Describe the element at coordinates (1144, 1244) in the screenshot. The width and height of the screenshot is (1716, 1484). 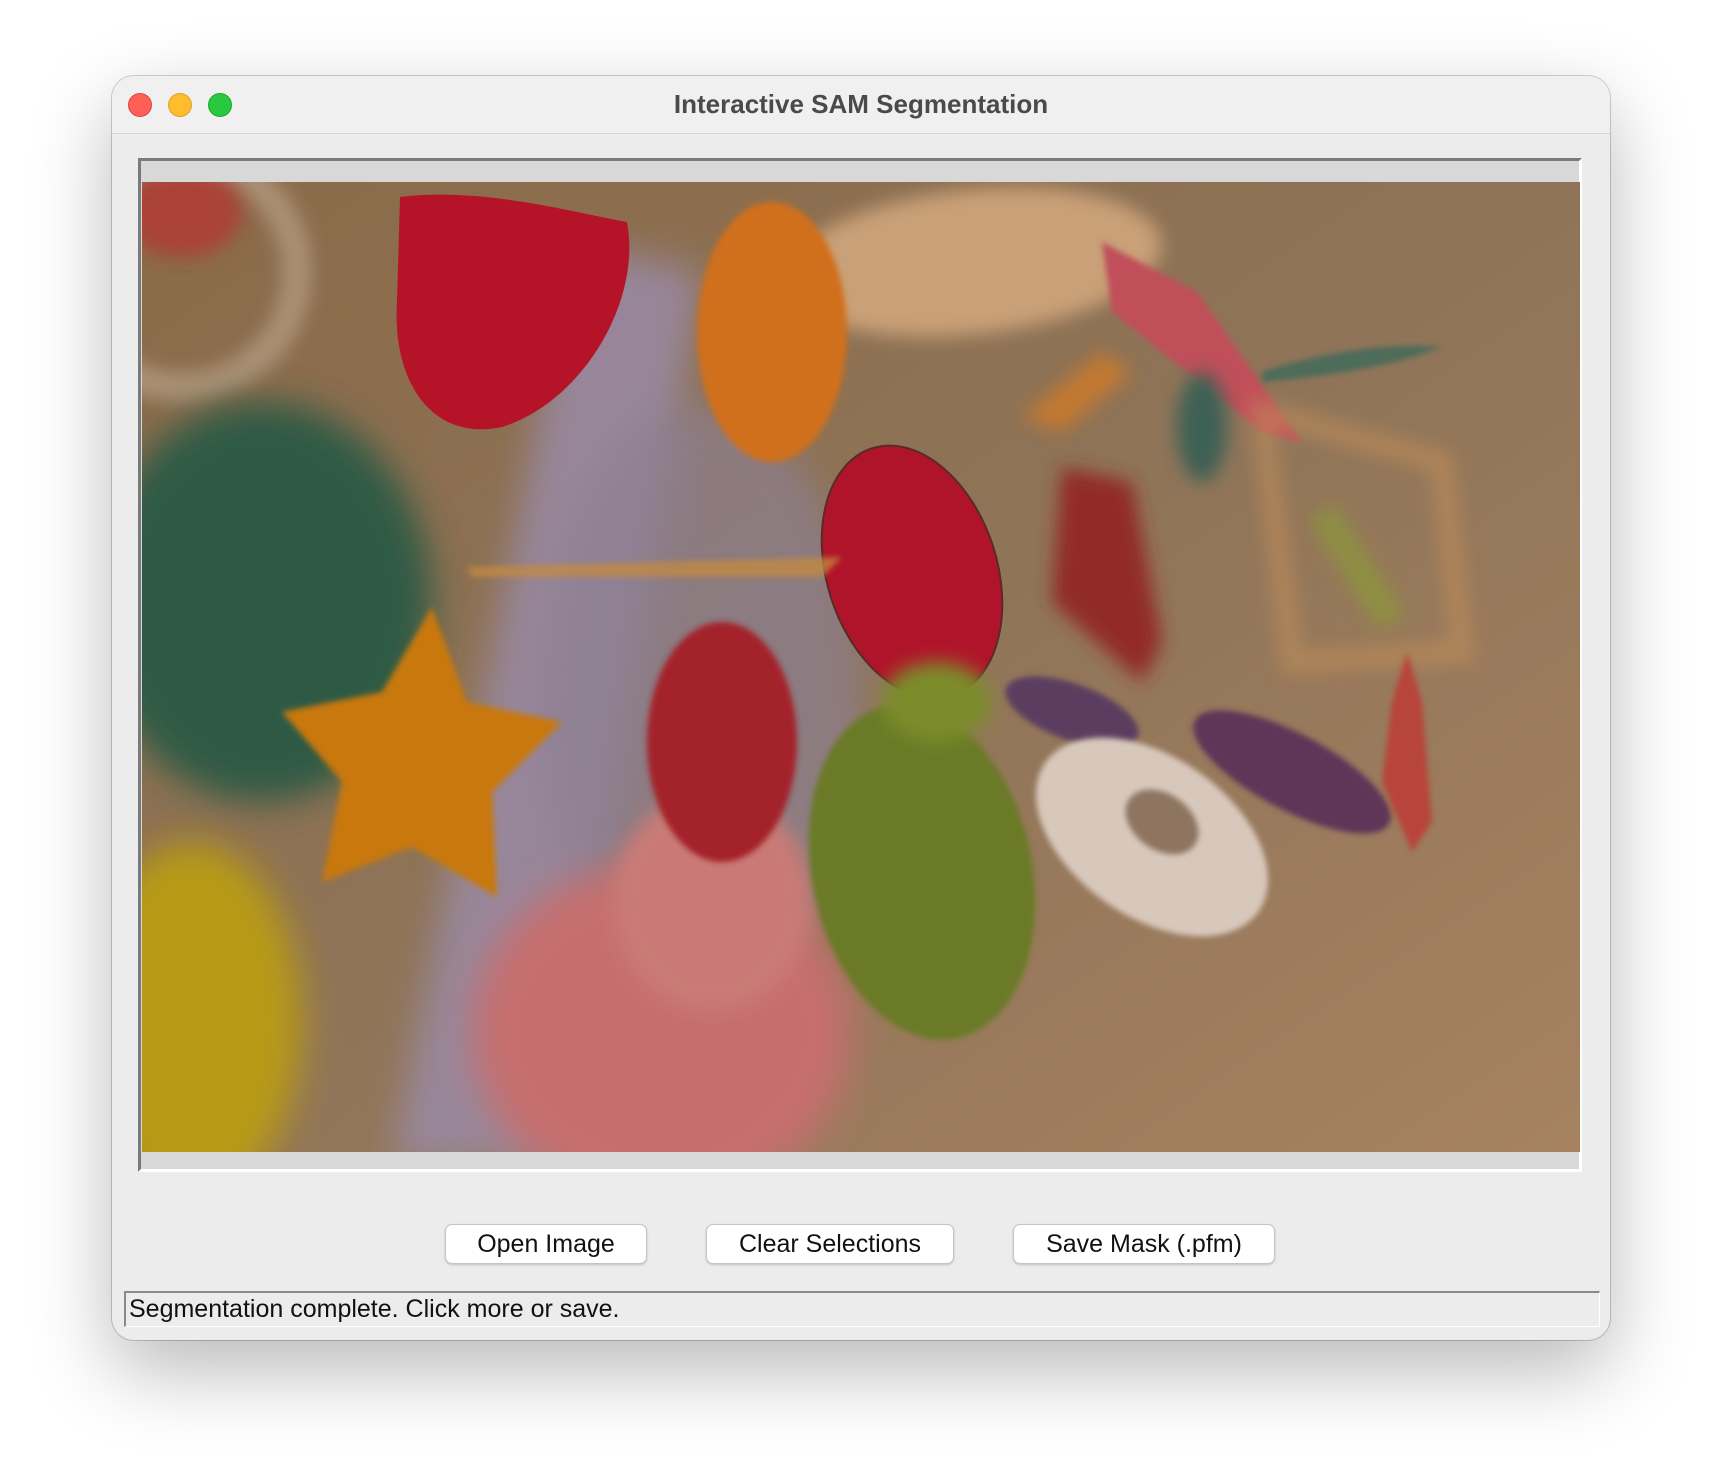
I see `save-mask-button: Save Mask (.pfm)` at that location.